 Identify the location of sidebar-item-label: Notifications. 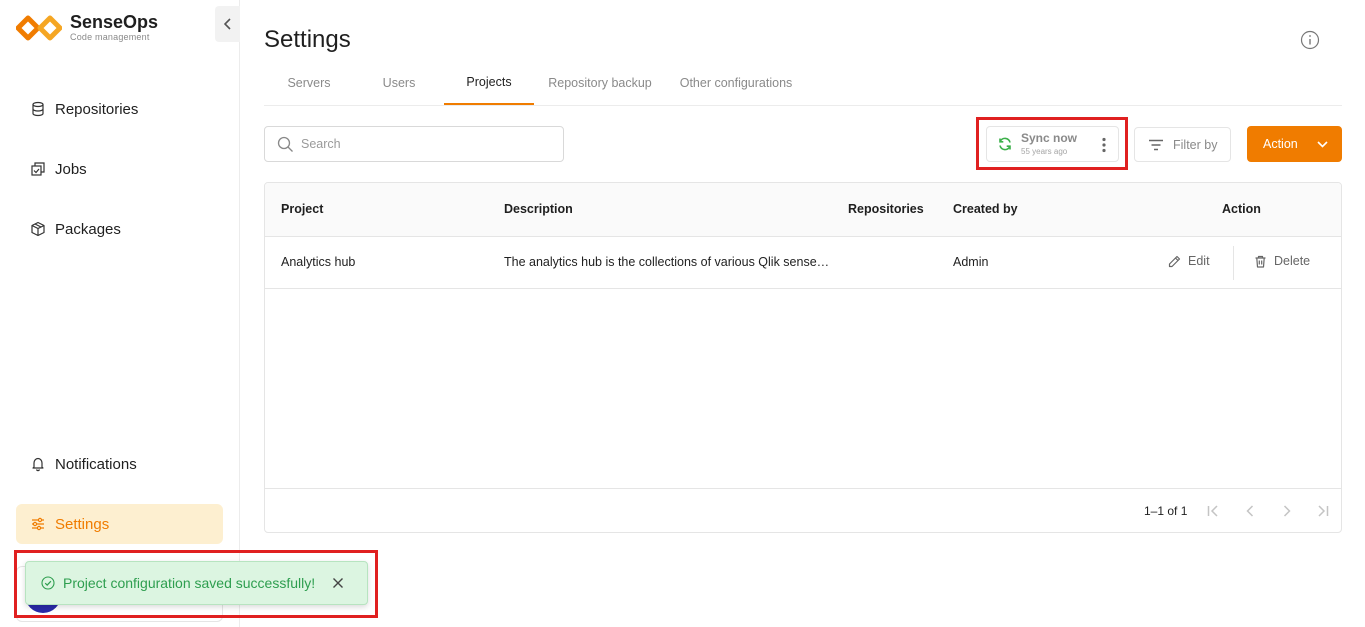
(96, 464).